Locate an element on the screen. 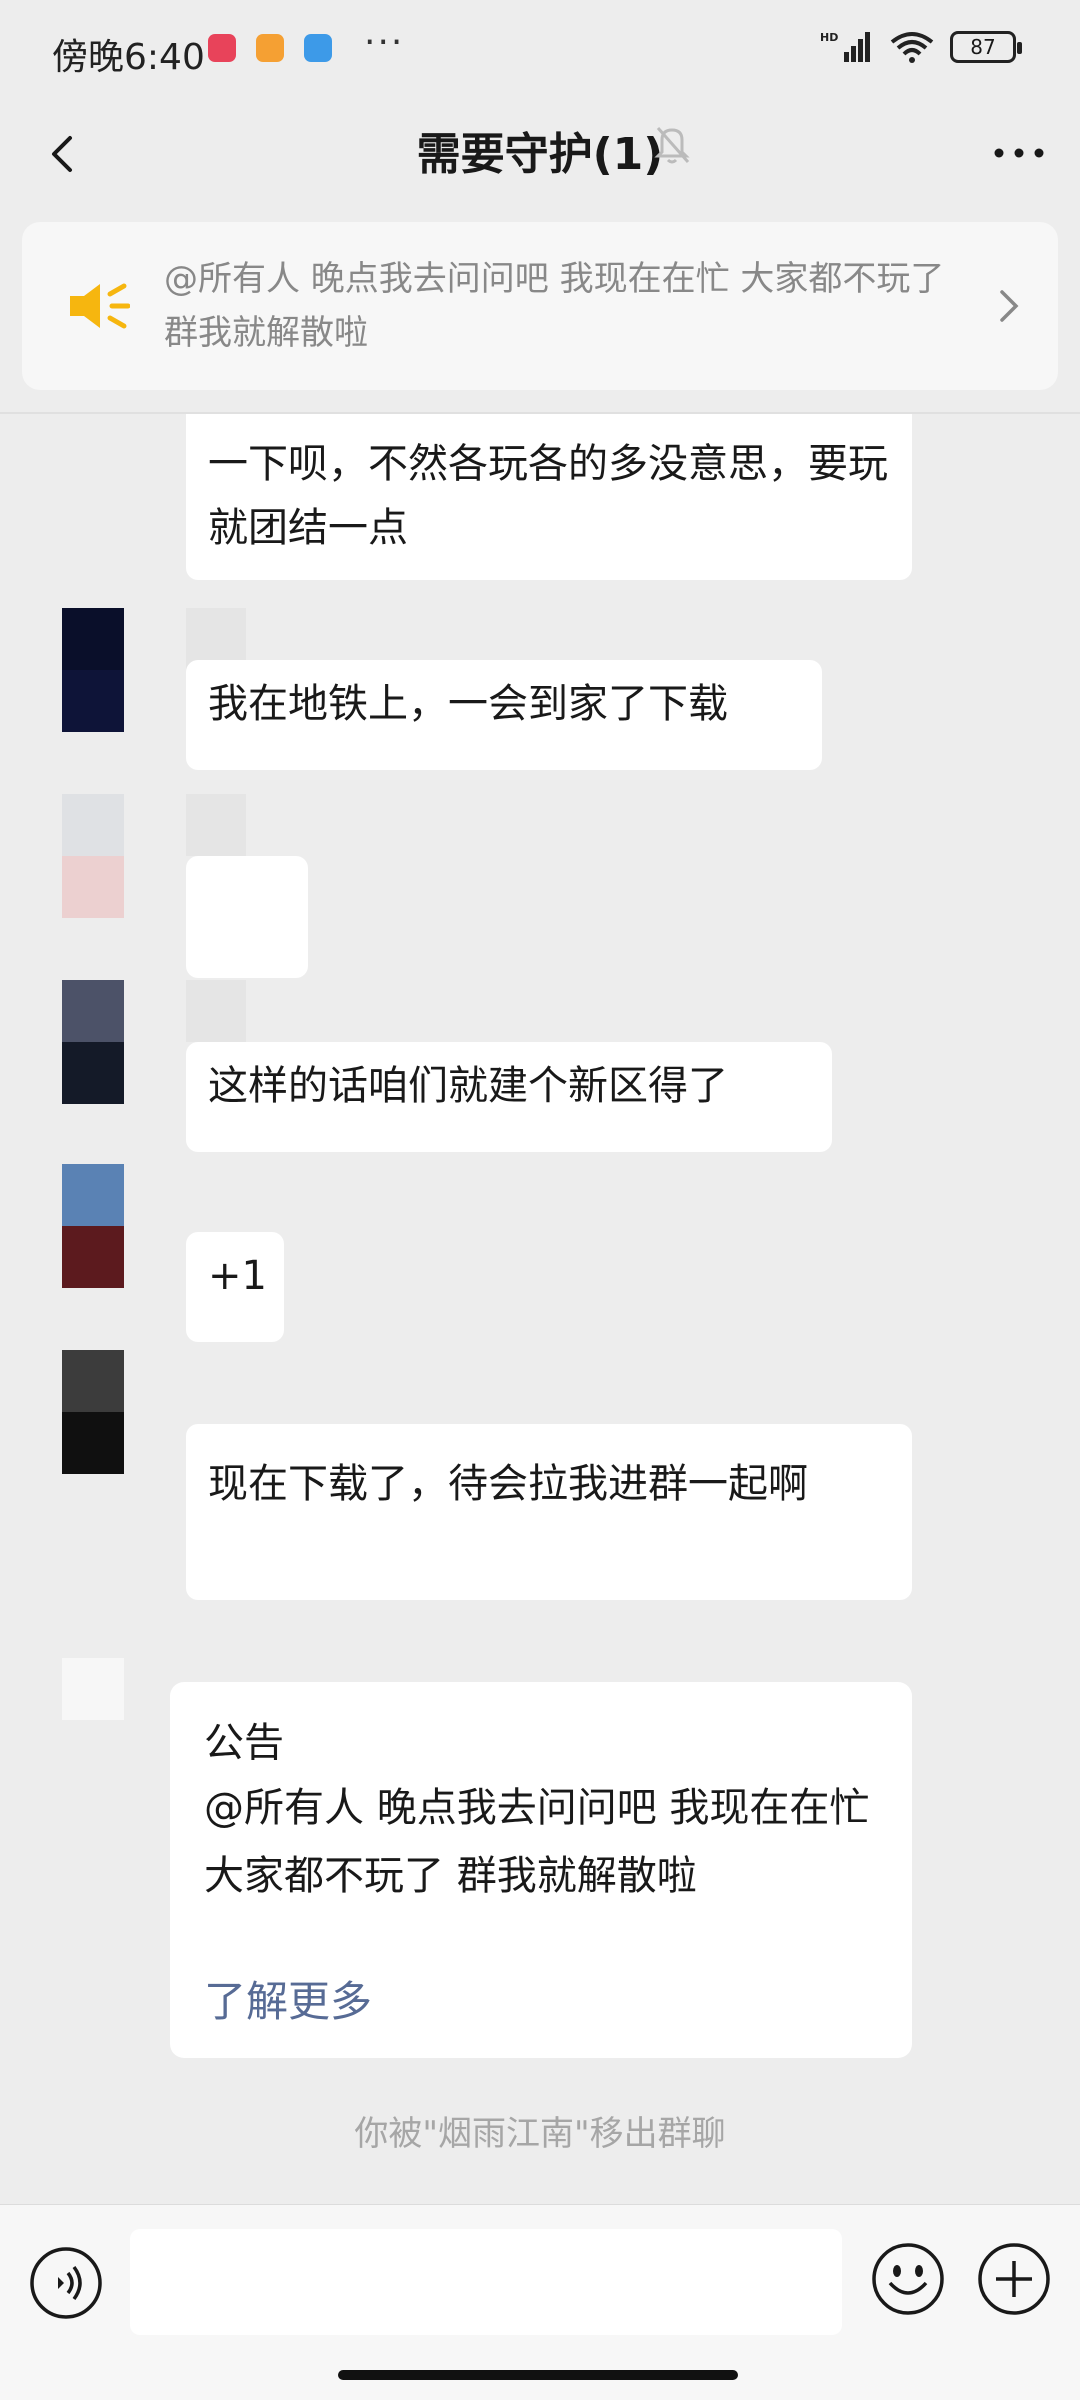 The image size is (1080, 2400). announcement-title: 公告 is located at coordinates (244, 1743).